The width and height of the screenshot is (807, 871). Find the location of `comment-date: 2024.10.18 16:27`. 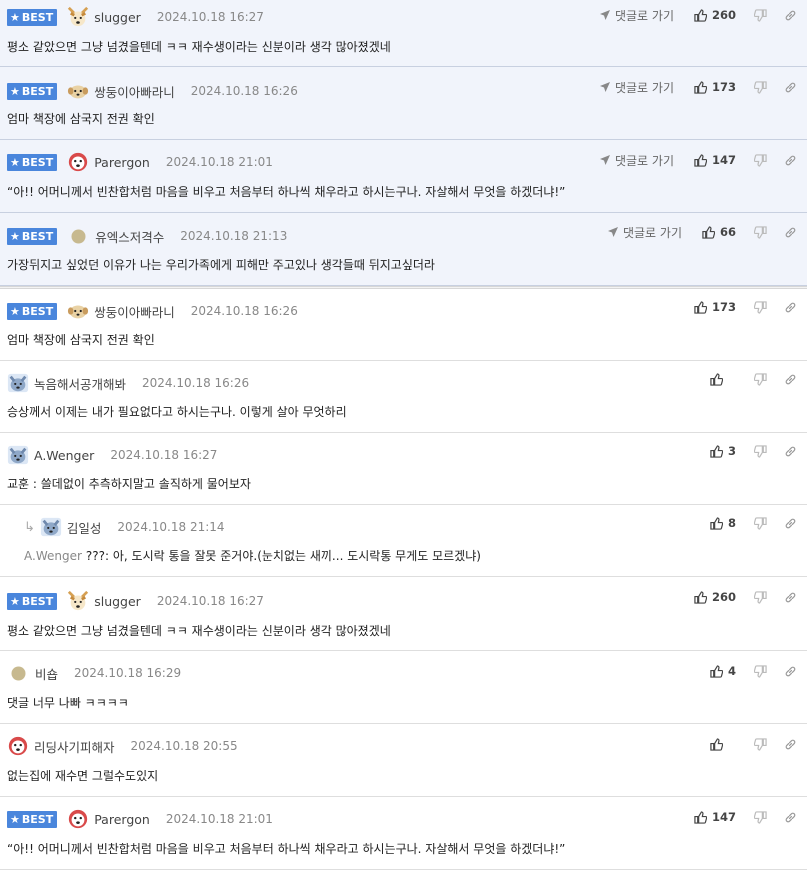

comment-date: 2024.10.18 16:27 is located at coordinates (210, 601).